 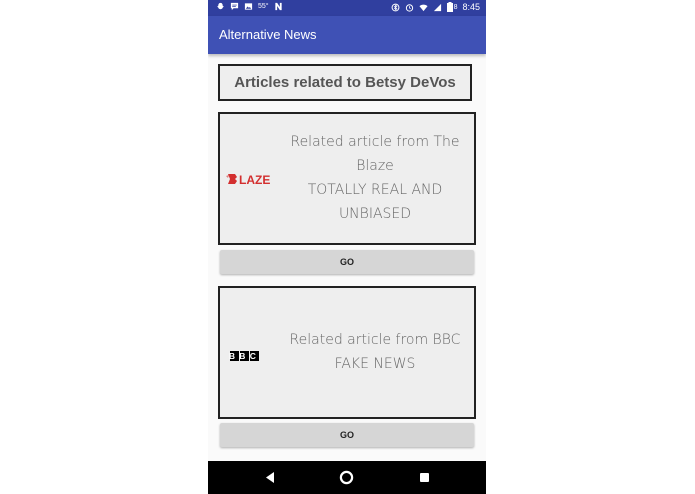 What do you see at coordinates (347, 35) in the screenshot?
I see `app-bar: Alternative News` at bounding box center [347, 35].